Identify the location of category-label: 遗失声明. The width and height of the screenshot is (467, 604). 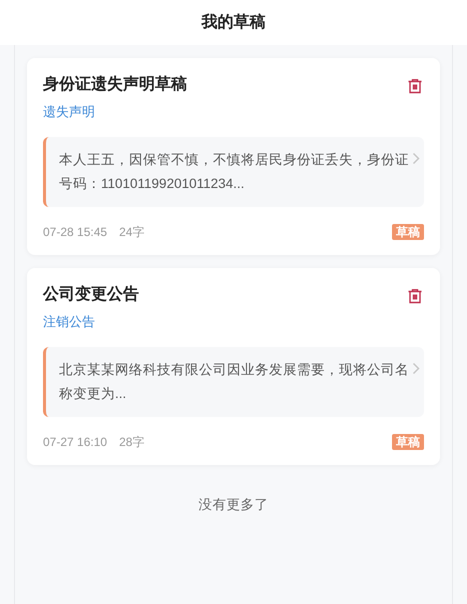
(69, 111).